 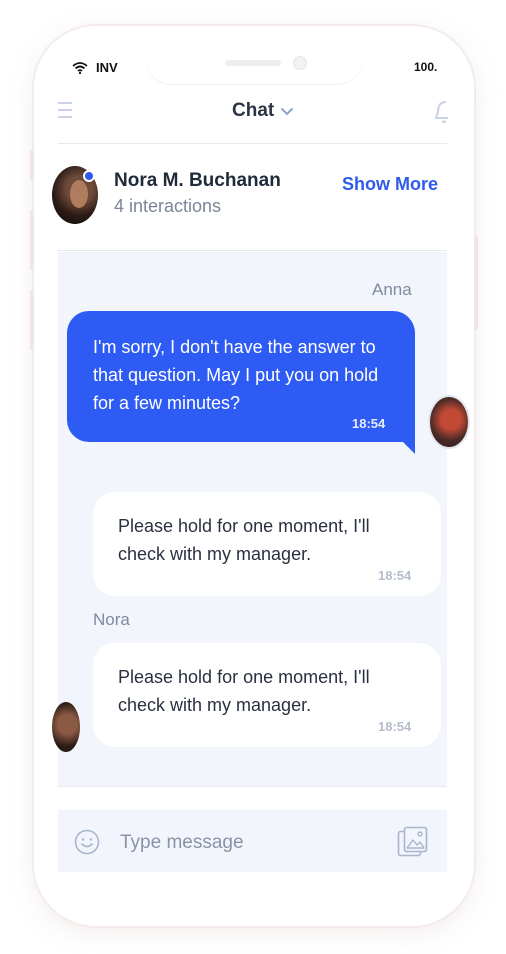 What do you see at coordinates (253, 110) in the screenshot?
I see `page-title: Chat` at bounding box center [253, 110].